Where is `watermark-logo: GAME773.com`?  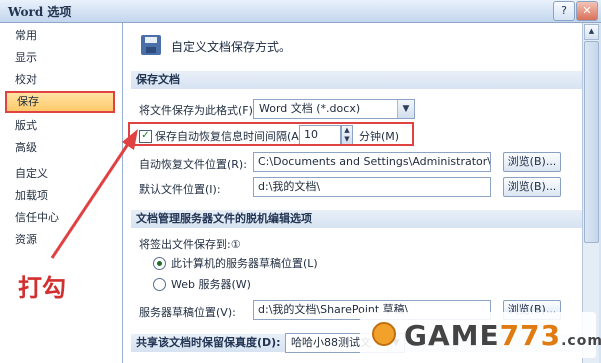 watermark-logo: GAME773.com is located at coordinates (480, 335).